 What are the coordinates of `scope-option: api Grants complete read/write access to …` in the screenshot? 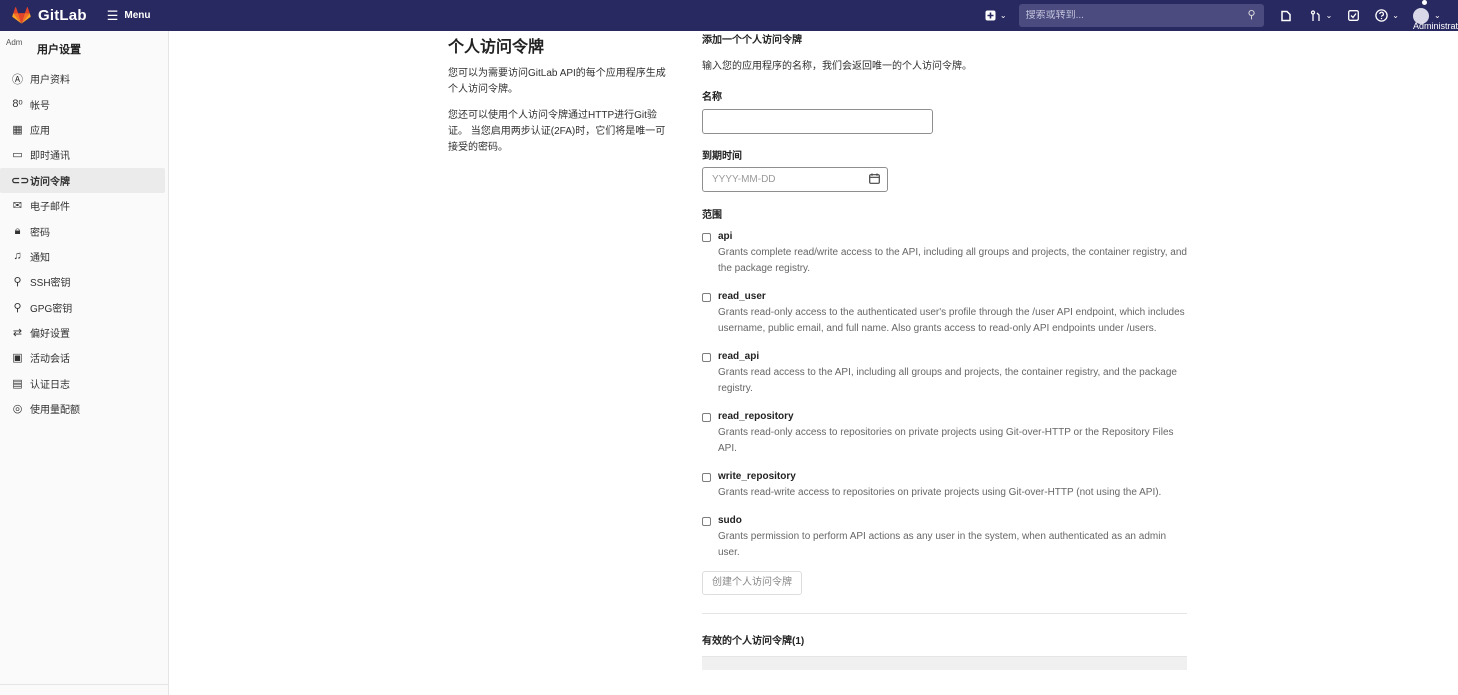 It's located at (944, 253).